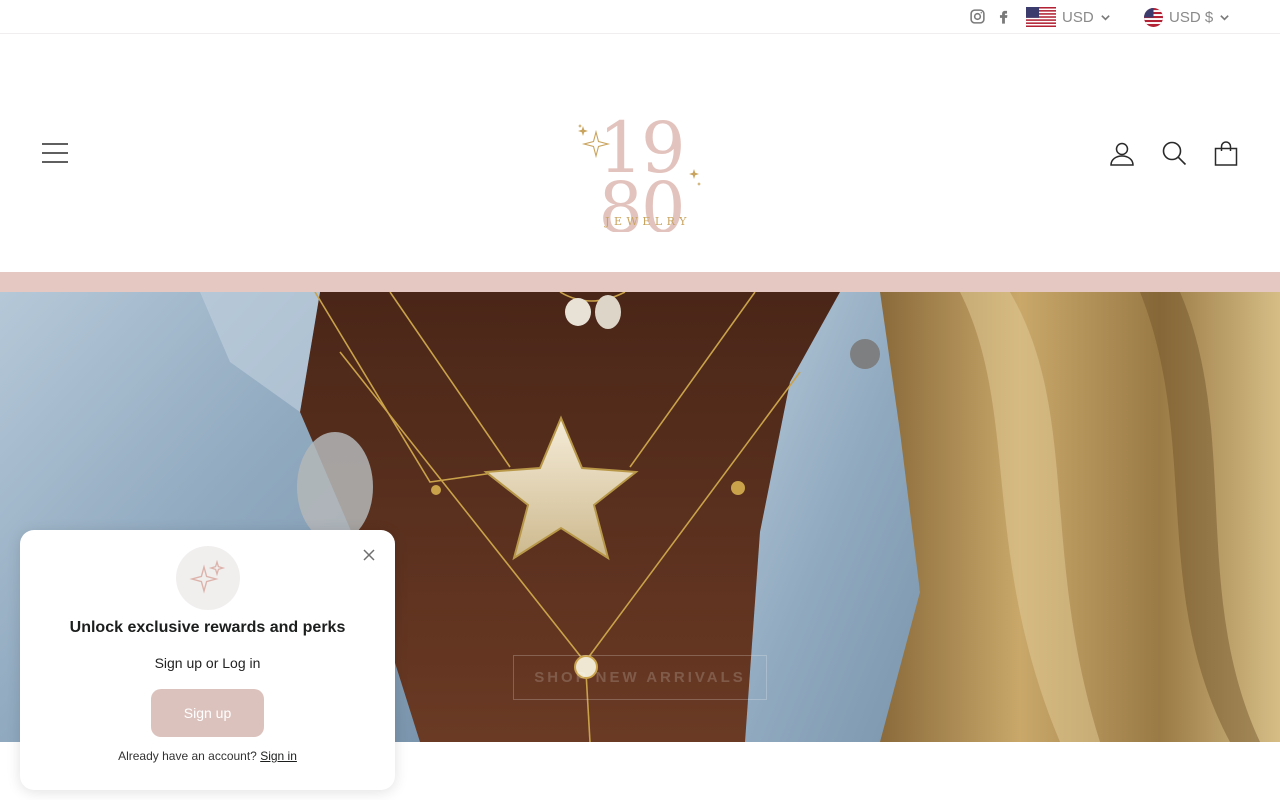 This screenshot has height=800, width=1280. I want to click on currency-label-secondary: USD $, so click(1191, 17).